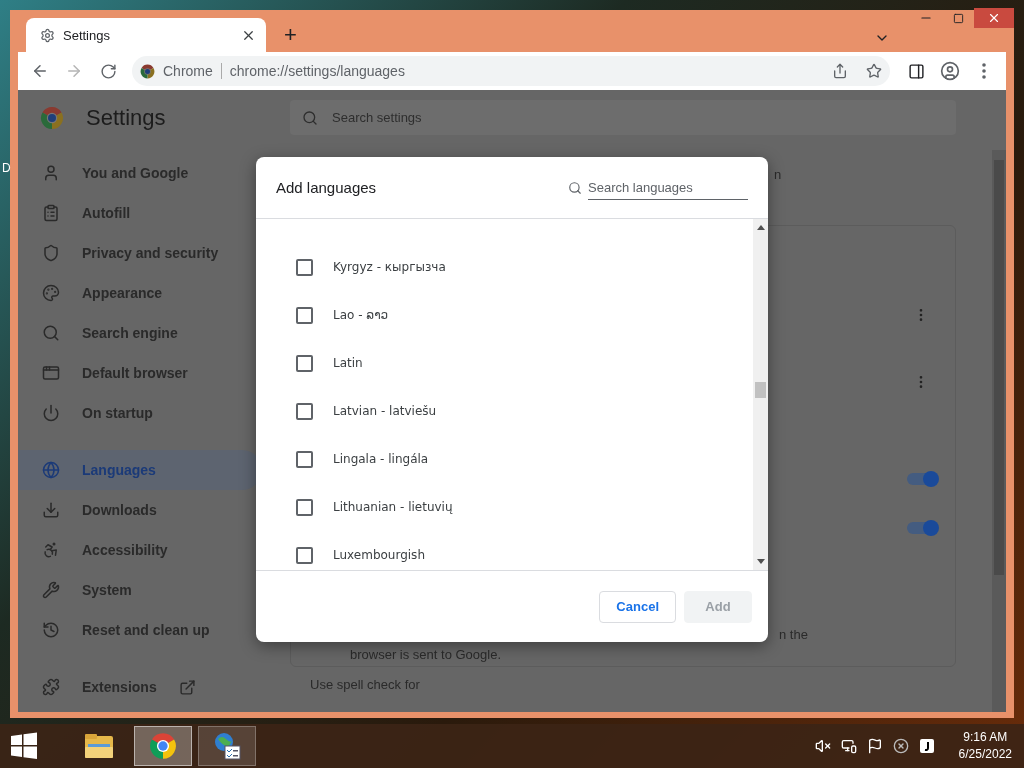 Image resolution: width=1024 pixels, height=768 pixels. I want to click on history-icon, so click(51, 630).